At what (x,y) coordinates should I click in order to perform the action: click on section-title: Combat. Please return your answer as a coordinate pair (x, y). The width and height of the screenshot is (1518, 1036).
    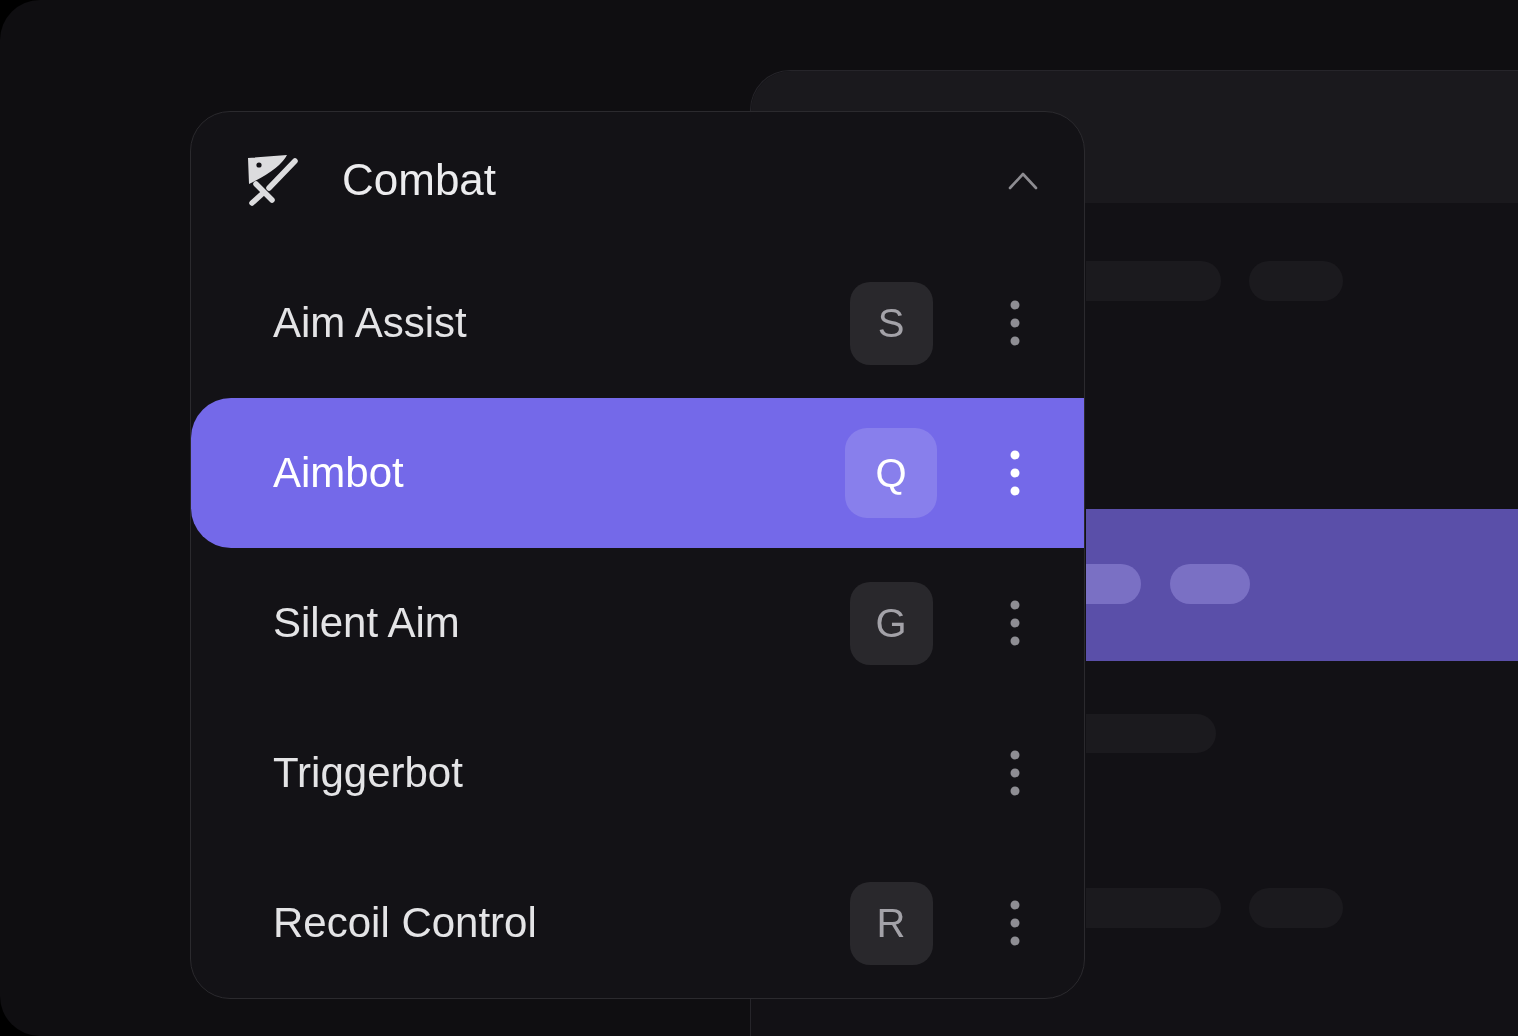
    Looking at the image, I should click on (419, 180).